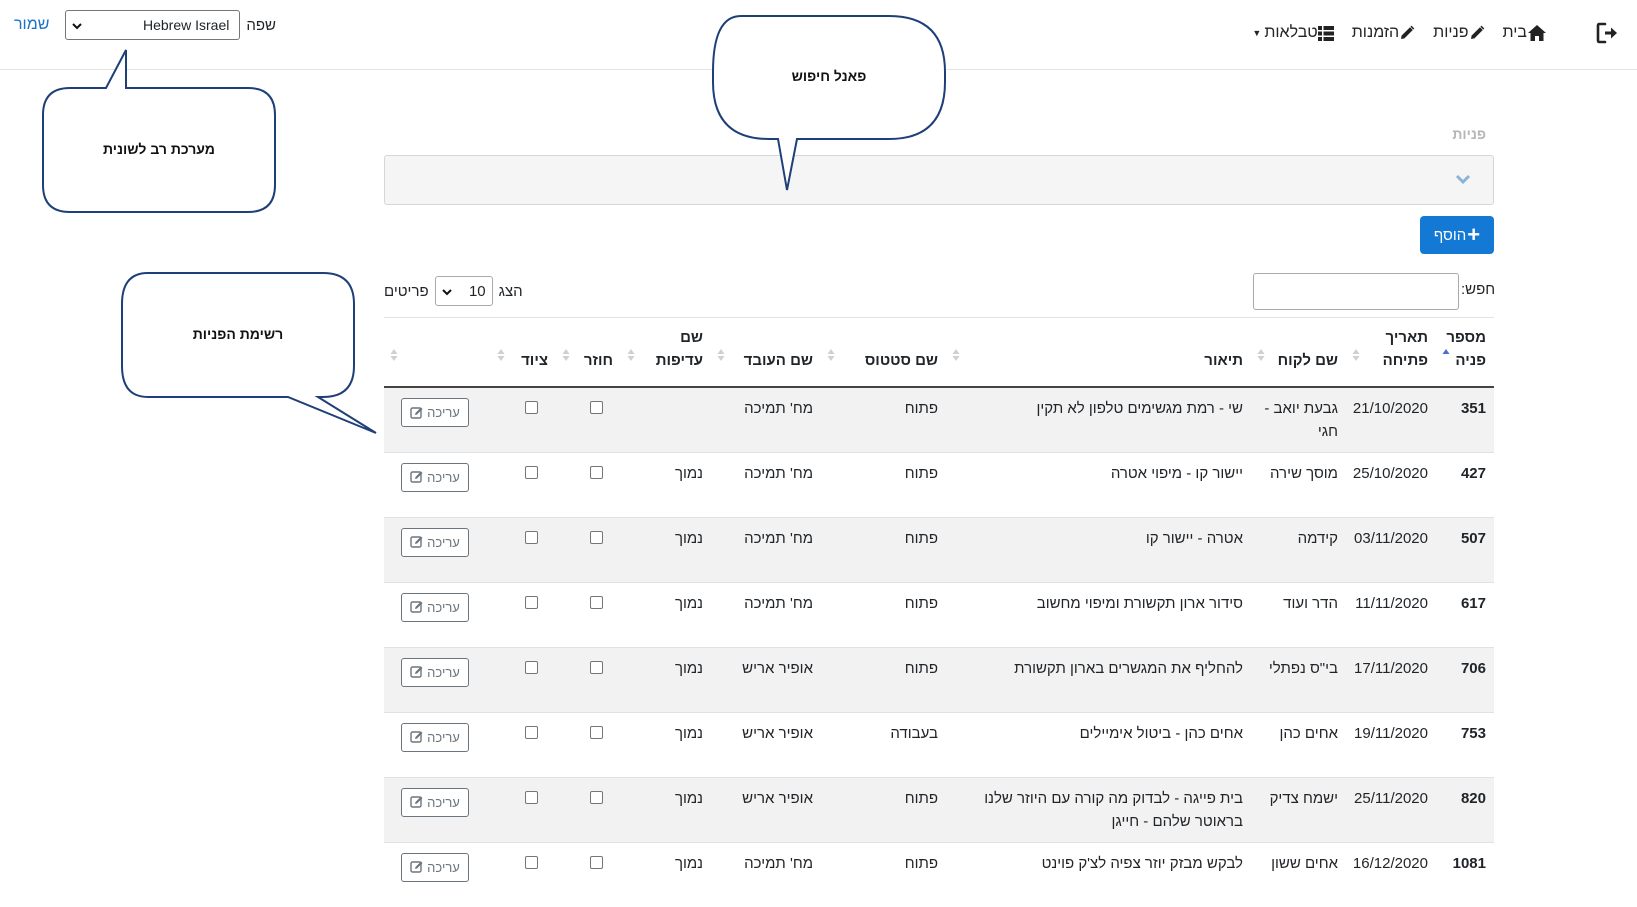 The height and width of the screenshot is (907, 1637). What do you see at coordinates (1465, 419) in the screenshot?
I see `cell-request-number: 351` at bounding box center [1465, 419].